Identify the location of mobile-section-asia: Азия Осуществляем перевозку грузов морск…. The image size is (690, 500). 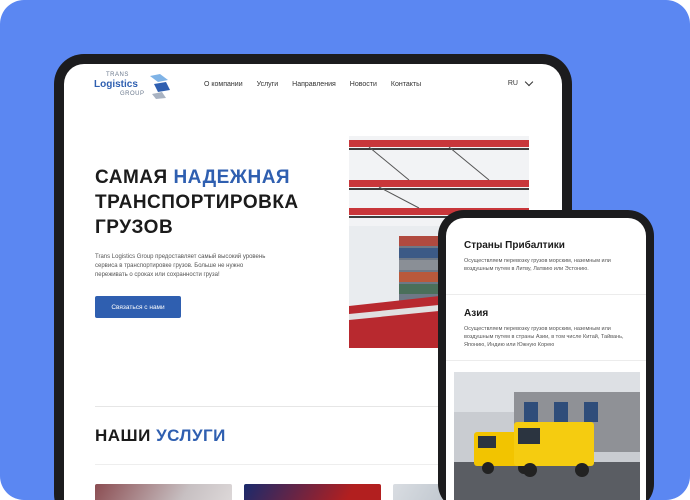
(549, 328).